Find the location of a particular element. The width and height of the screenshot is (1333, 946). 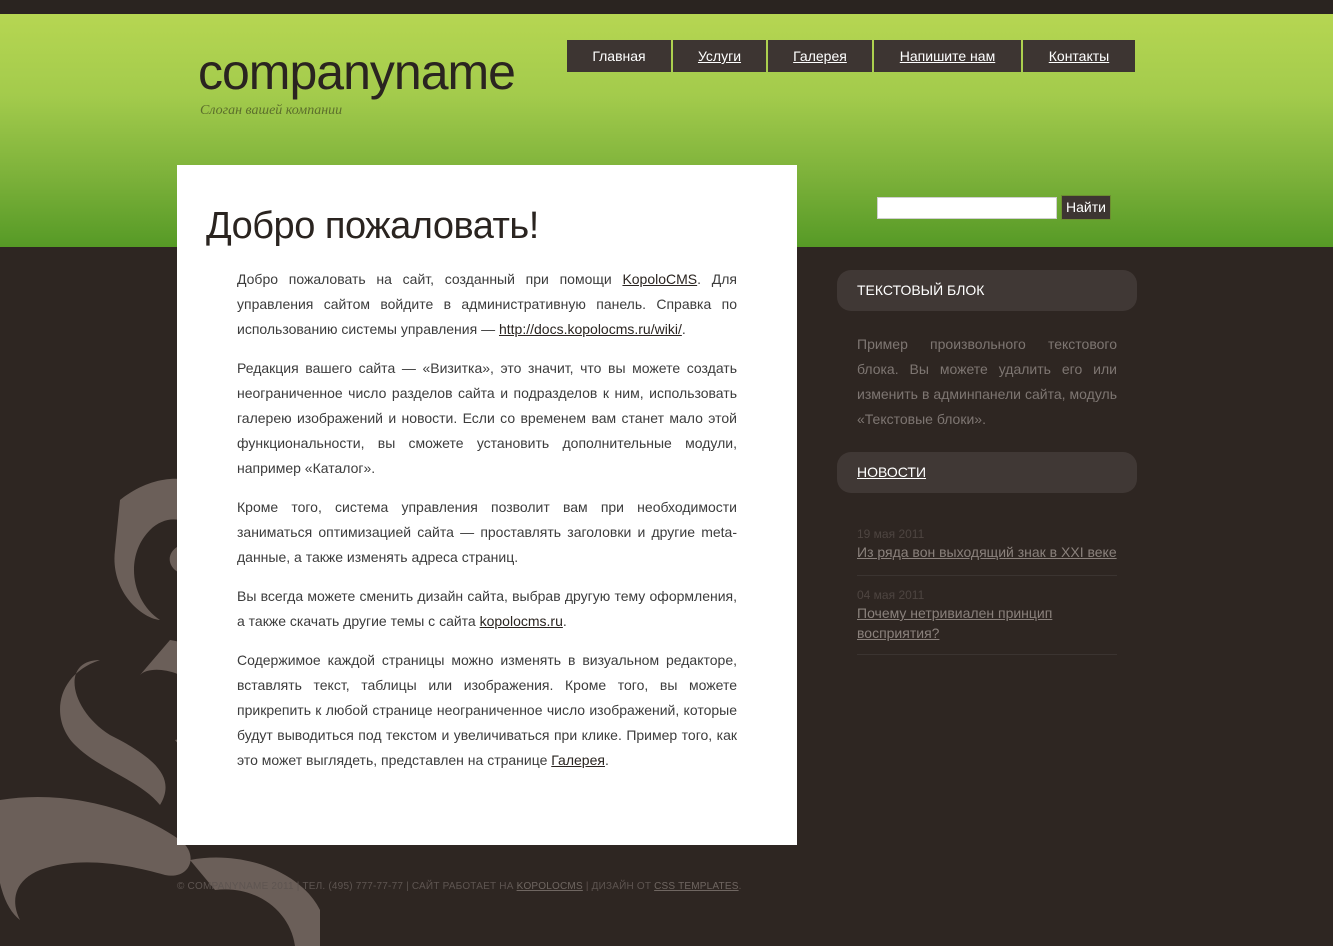

search-input is located at coordinates (967, 208).